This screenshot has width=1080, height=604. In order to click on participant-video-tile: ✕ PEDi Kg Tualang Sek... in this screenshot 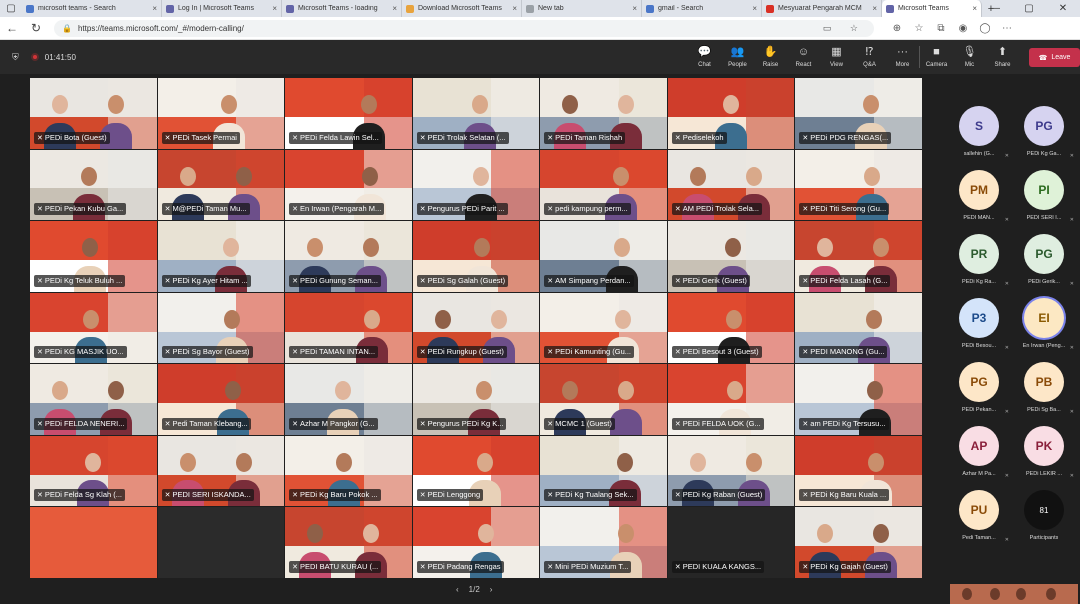, I will do `click(603, 471)`.